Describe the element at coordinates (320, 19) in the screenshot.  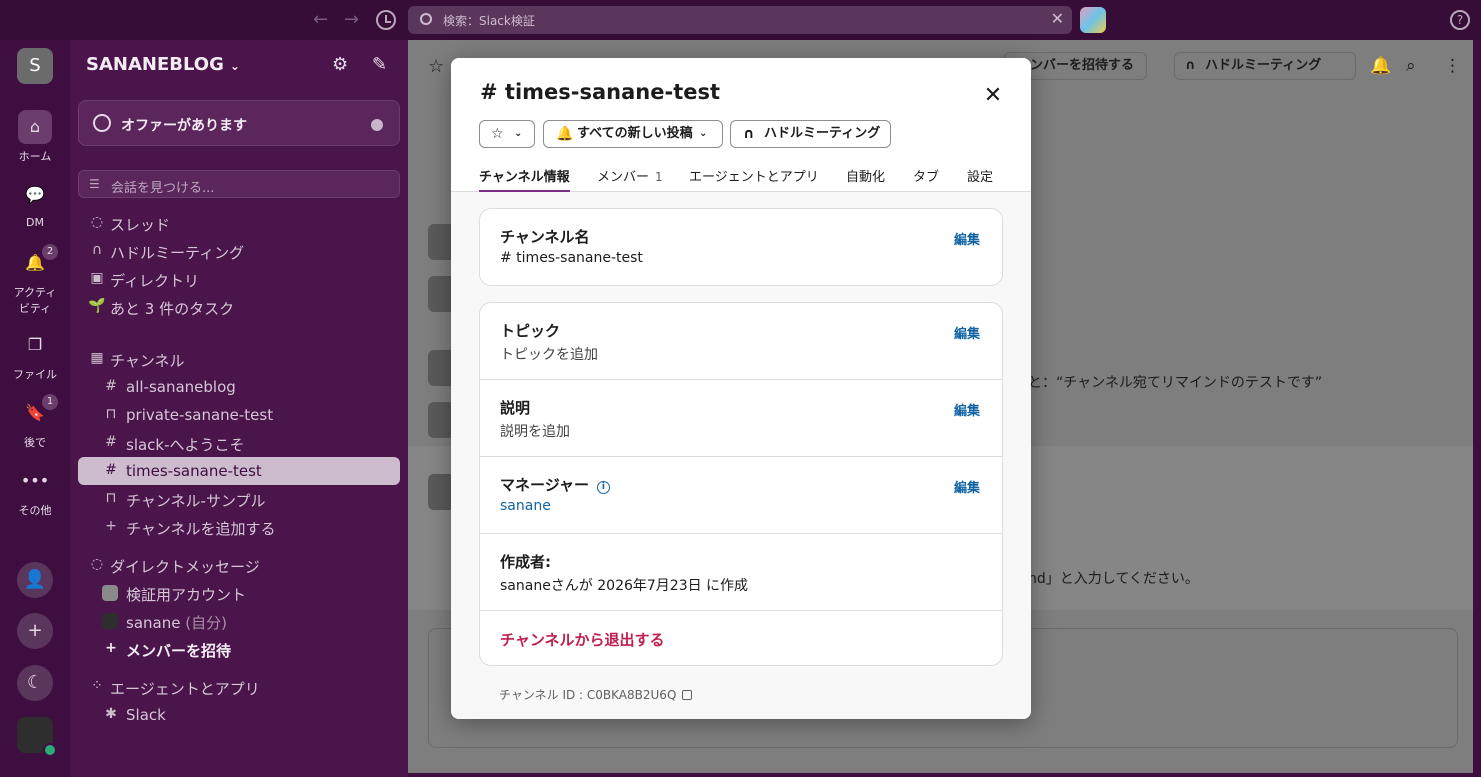
I see `back-arrow-icon: ←` at that location.